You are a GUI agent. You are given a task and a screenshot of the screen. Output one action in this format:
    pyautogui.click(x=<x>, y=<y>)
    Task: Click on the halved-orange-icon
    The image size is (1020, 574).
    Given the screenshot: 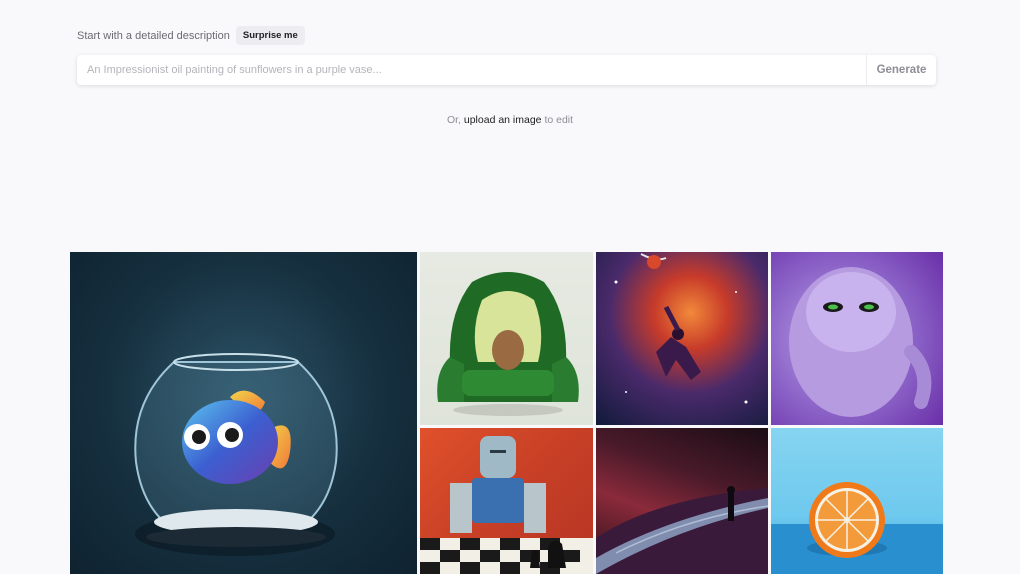 What is the action you would take?
    pyautogui.click(x=857, y=528)
    